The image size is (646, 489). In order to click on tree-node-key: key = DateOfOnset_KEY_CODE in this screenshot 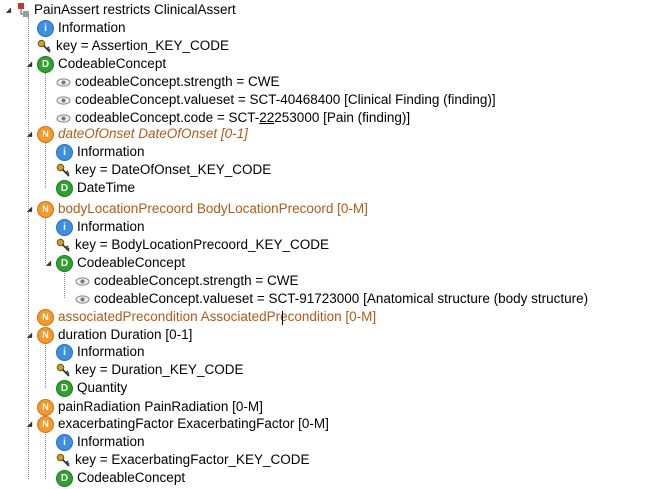, I will do `click(163, 170)`.